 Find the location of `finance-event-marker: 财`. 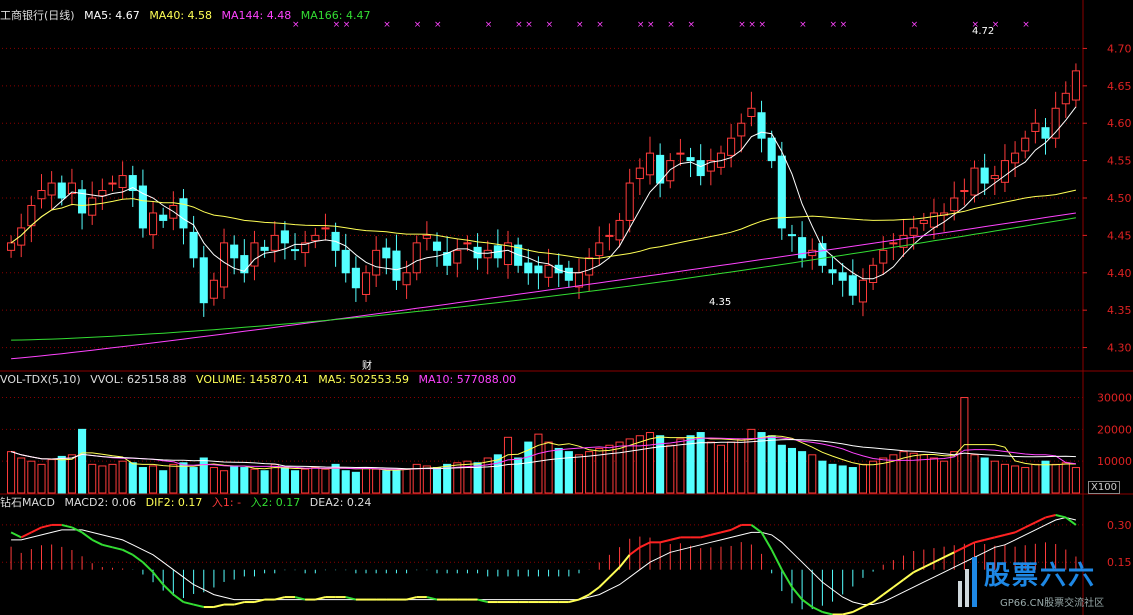

finance-event-marker: 财 is located at coordinates (367, 364).